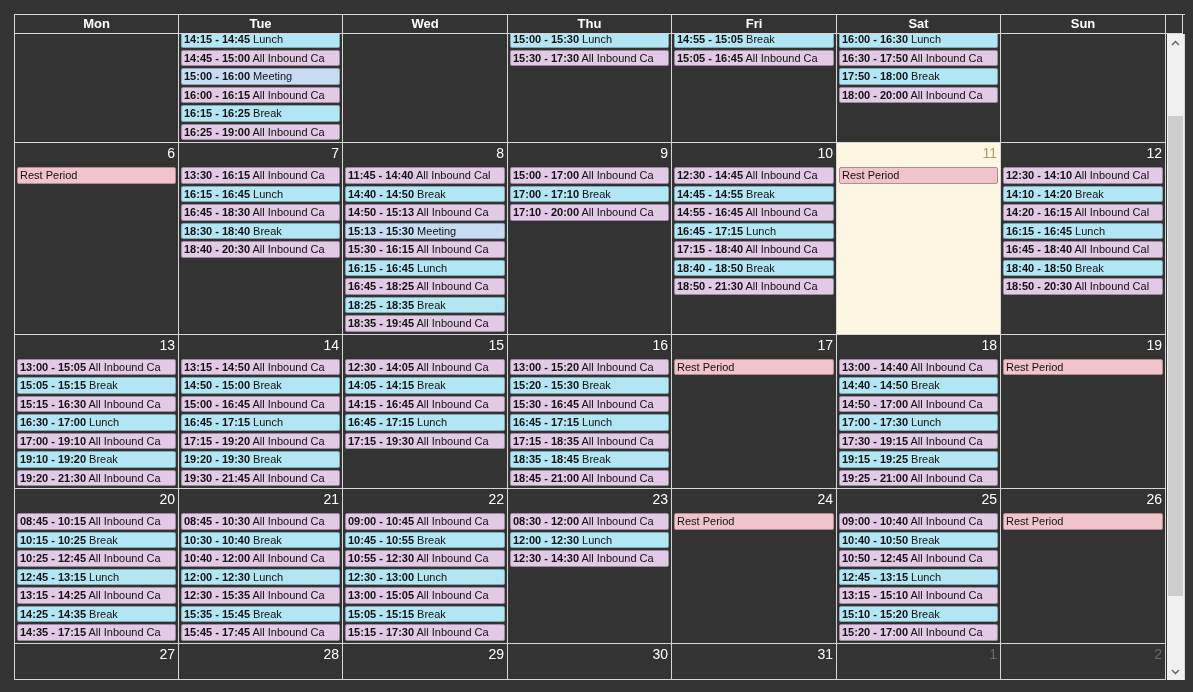  I want to click on calendar-event: 19:30 - 21:45 All Inbound Ca, so click(260, 477).